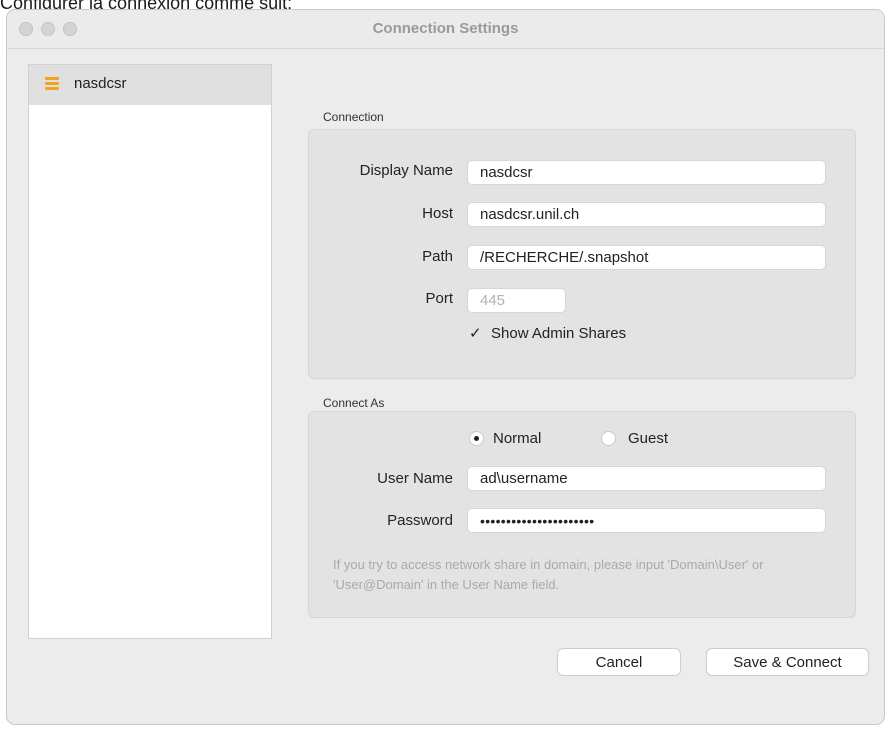  Describe the element at coordinates (646, 172) in the screenshot. I see `display-name-field` at that location.